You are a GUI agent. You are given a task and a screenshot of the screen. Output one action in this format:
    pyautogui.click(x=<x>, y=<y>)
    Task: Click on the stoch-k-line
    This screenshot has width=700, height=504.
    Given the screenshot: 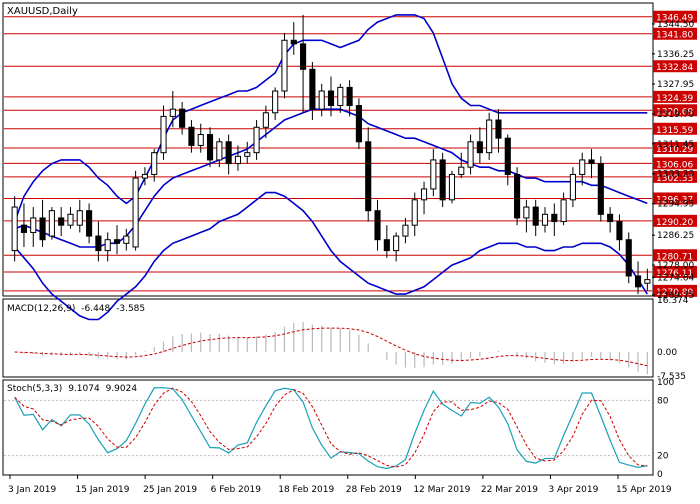 What is the action you would take?
    pyautogui.click(x=331, y=428)
    